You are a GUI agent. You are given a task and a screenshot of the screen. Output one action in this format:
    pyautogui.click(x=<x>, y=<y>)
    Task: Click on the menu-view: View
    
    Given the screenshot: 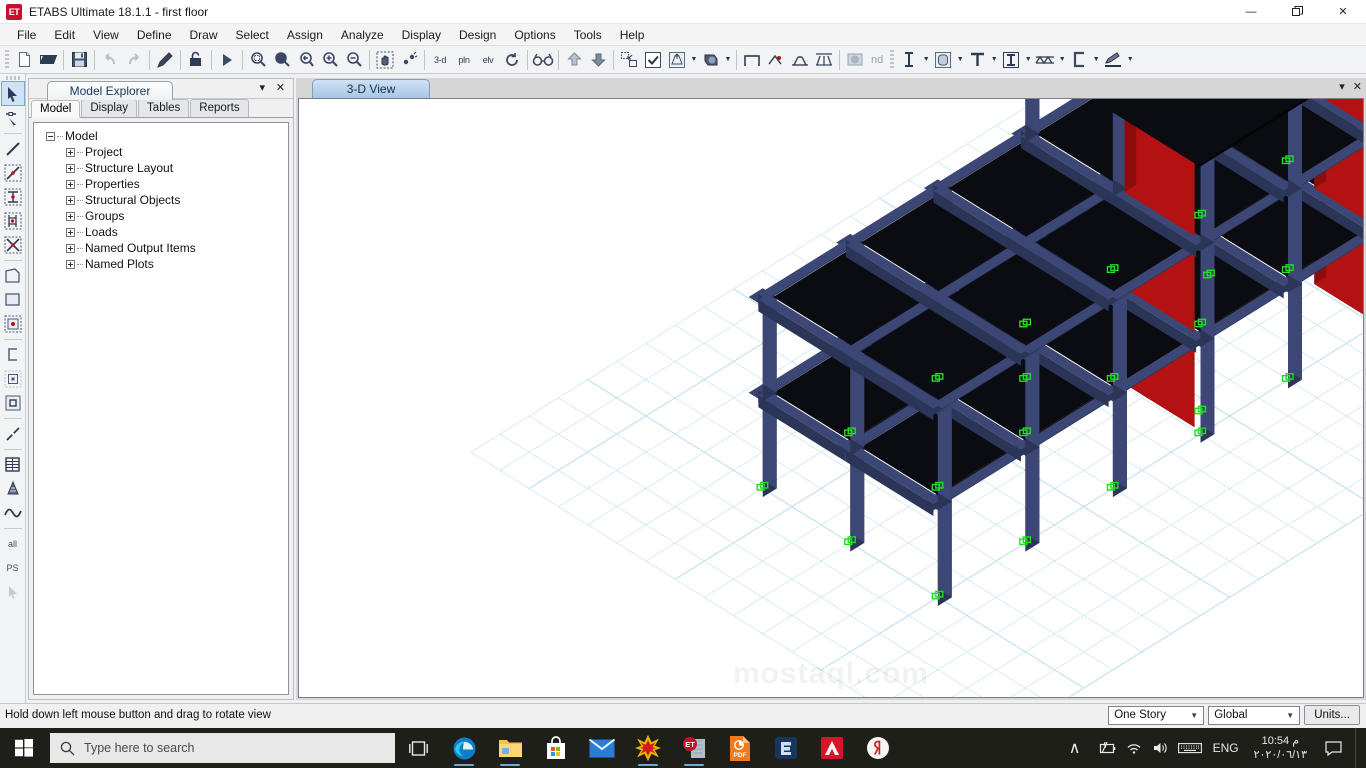 What is the action you would take?
    pyautogui.click(x=106, y=35)
    